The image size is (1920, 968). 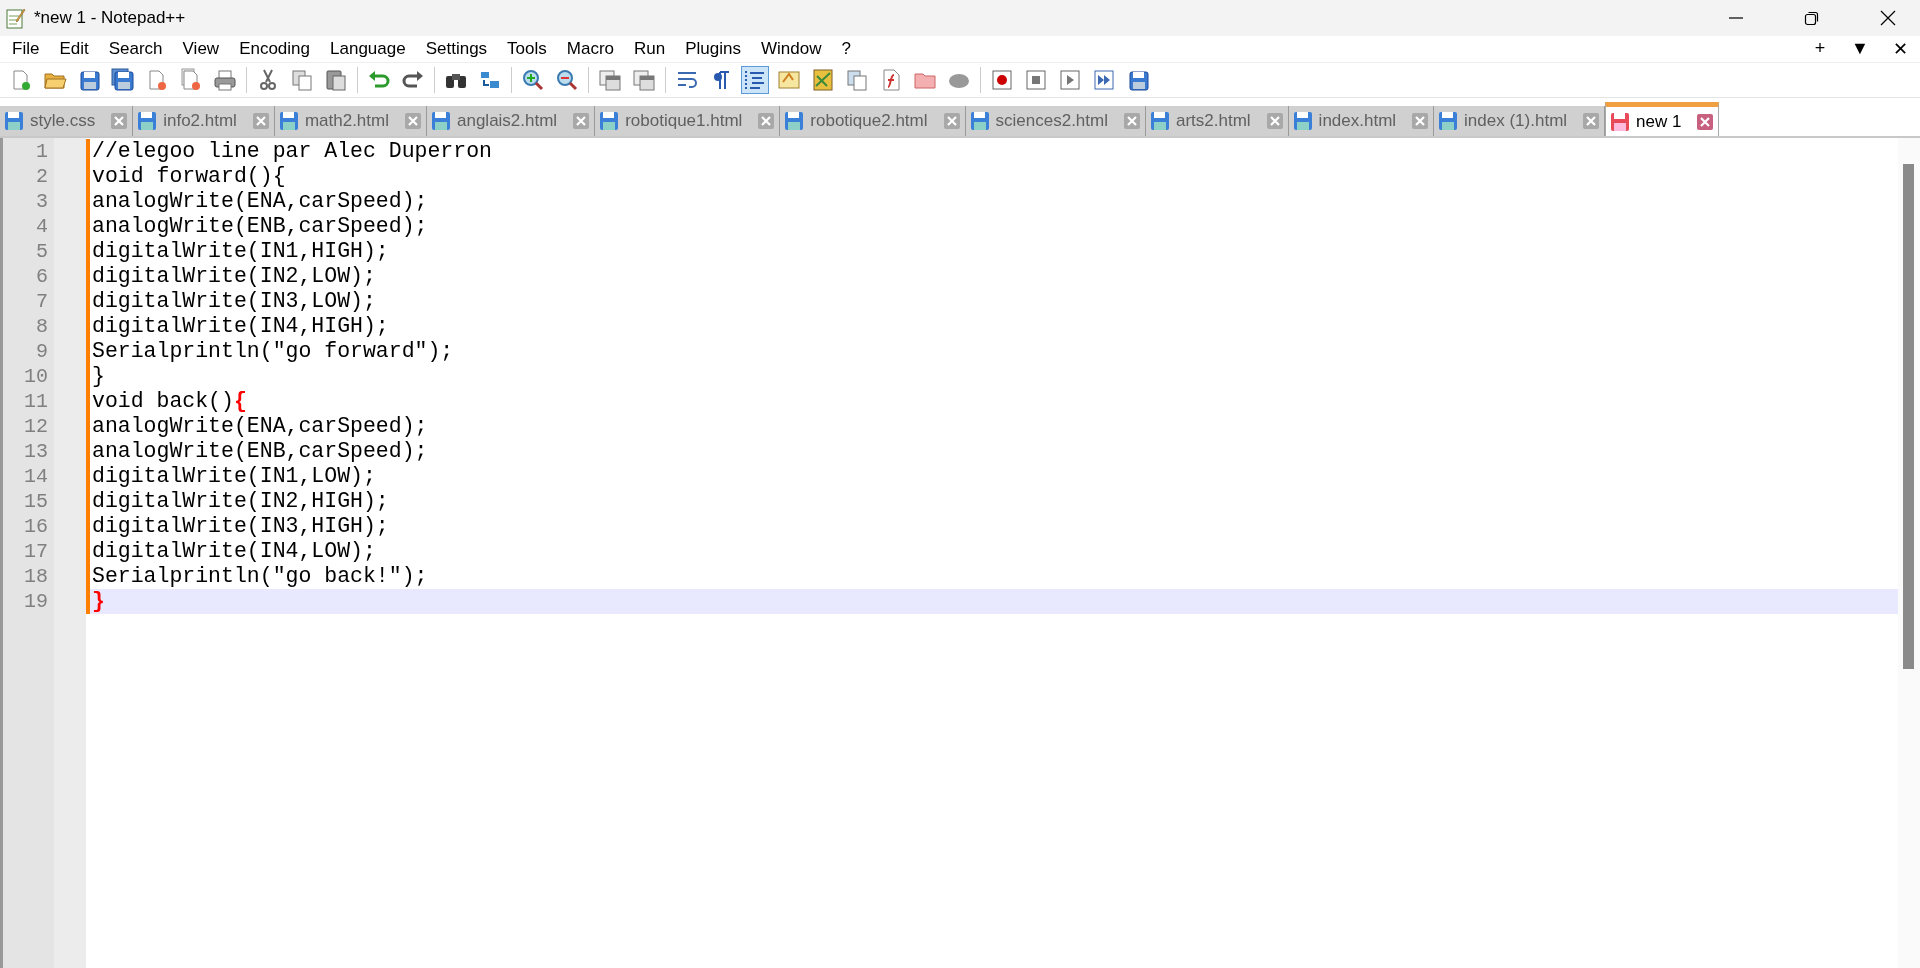 I want to click on line-number: 1, so click(x=42, y=151).